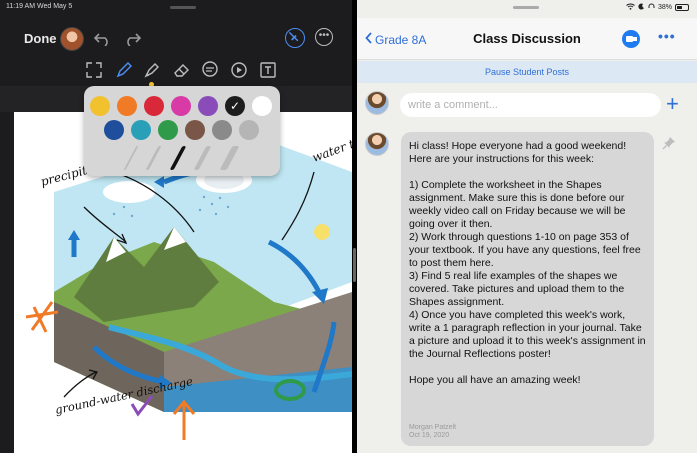 This screenshot has width=697, height=453. I want to click on pause-posts-button: Pause Student Posts, so click(527, 72).